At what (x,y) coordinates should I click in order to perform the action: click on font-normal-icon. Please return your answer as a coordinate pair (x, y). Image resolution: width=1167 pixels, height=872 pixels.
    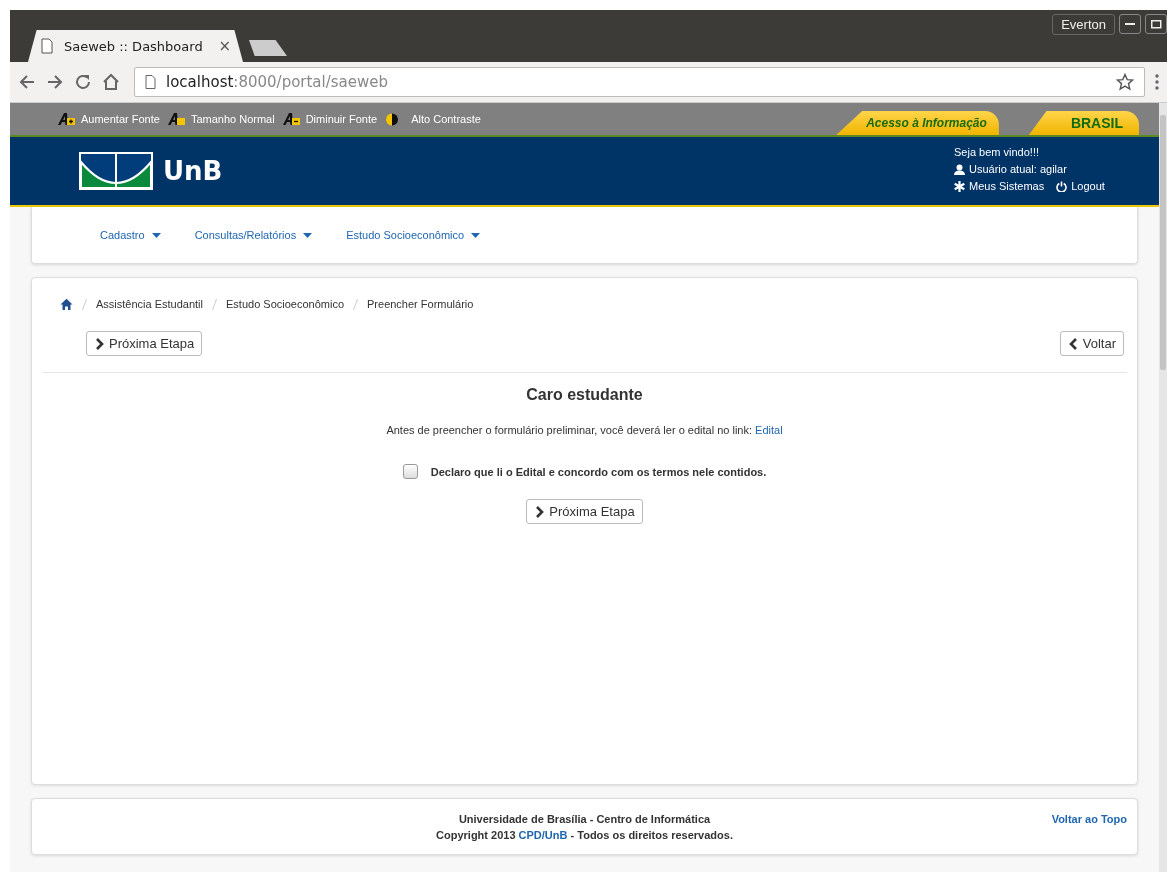
    Looking at the image, I should click on (176, 119).